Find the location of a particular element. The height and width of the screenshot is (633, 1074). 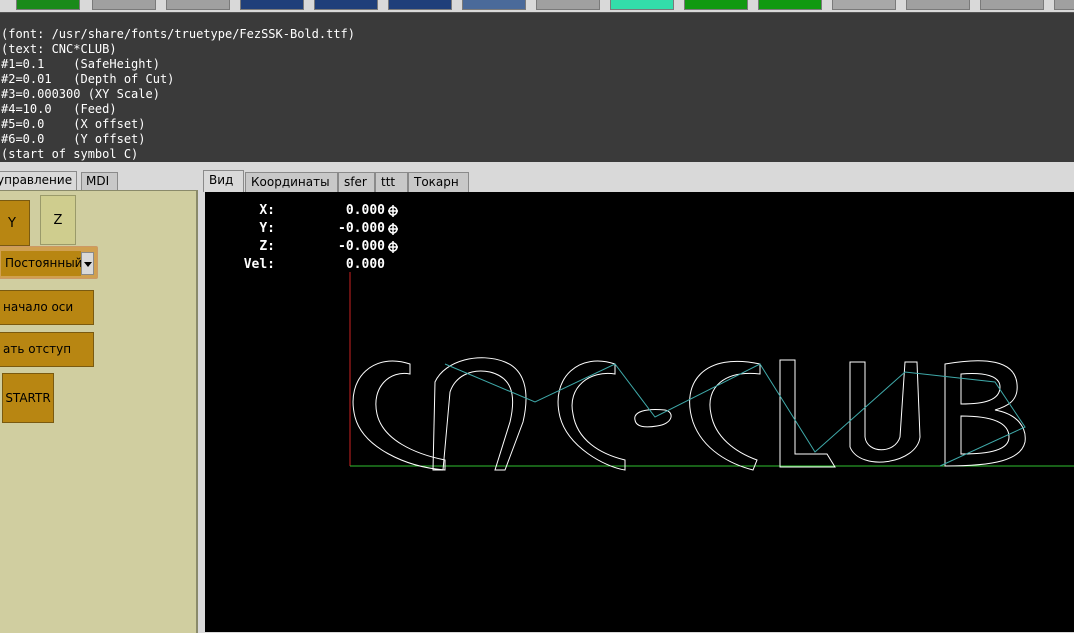

dro-label: X: is located at coordinates (267, 210).